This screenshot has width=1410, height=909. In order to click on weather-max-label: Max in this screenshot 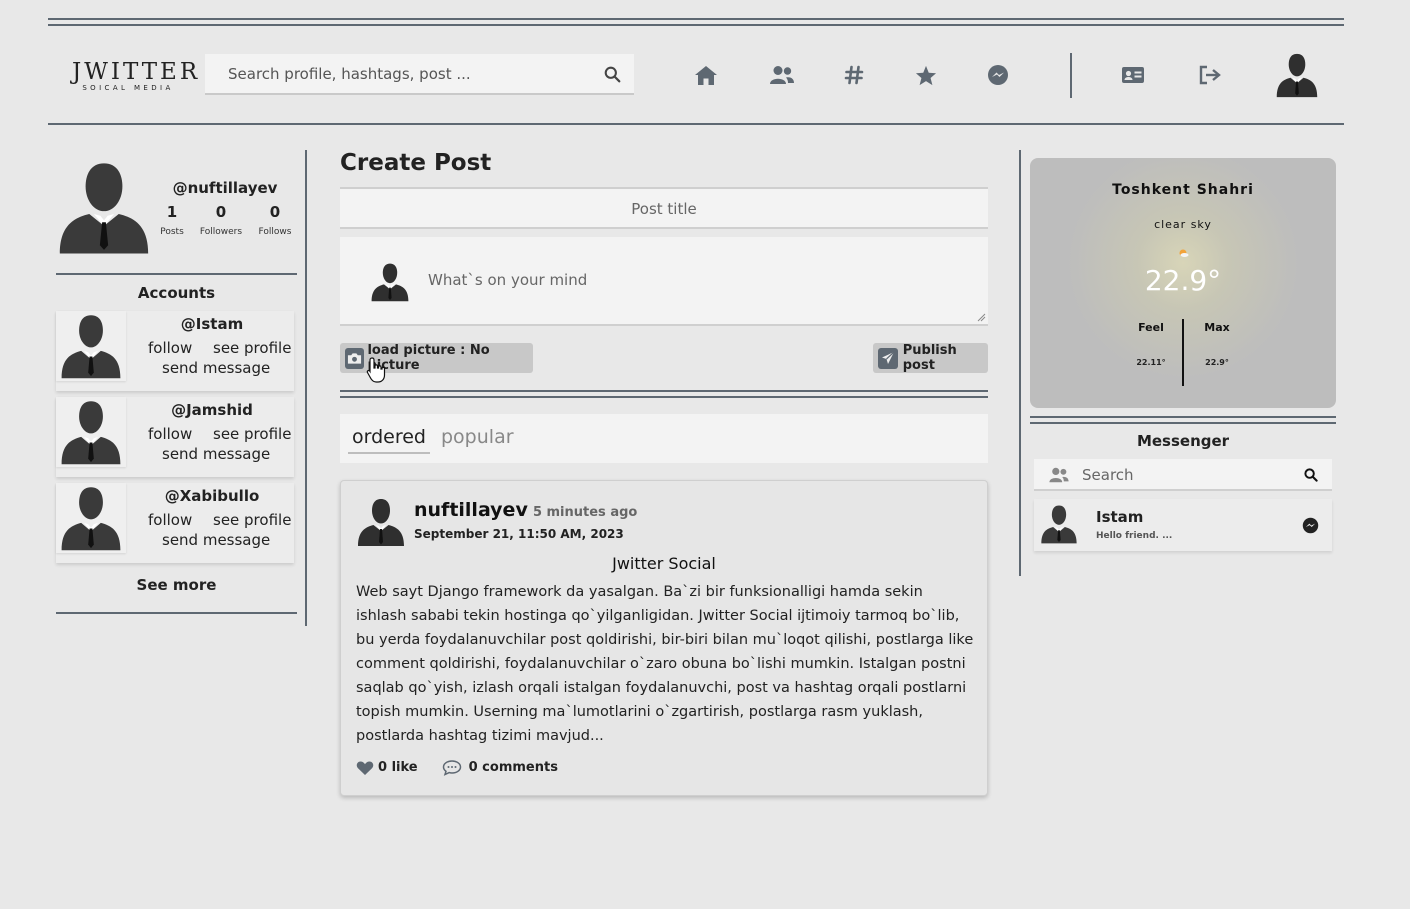, I will do `click(1217, 327)`.